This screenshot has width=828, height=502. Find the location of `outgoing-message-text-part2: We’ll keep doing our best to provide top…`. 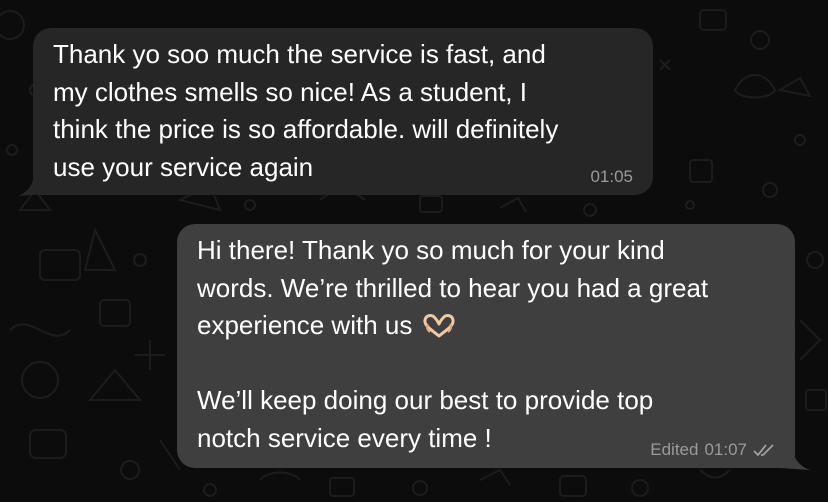

outgoing-message-text-part2: We’ll keep doing our best to provide top… is located at coordinates (425, 419).